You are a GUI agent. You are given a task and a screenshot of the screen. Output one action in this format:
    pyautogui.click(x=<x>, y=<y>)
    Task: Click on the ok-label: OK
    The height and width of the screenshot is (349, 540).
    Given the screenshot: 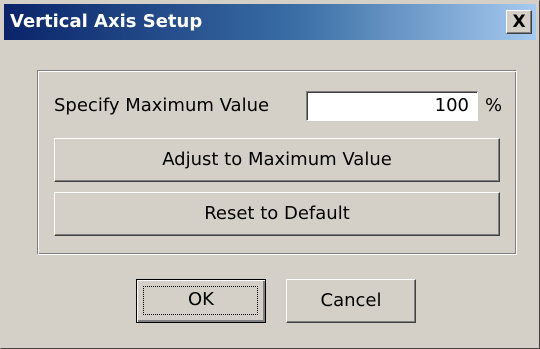 What is the action you would take?
    pyautogui.click(x=201, y=299)
    